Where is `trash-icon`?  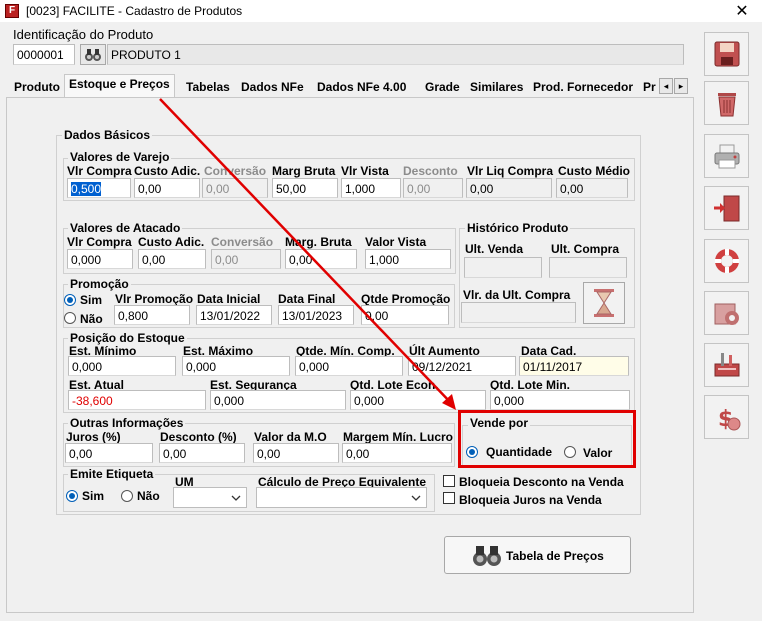 trash-icon is located at coordinates (727, 105).